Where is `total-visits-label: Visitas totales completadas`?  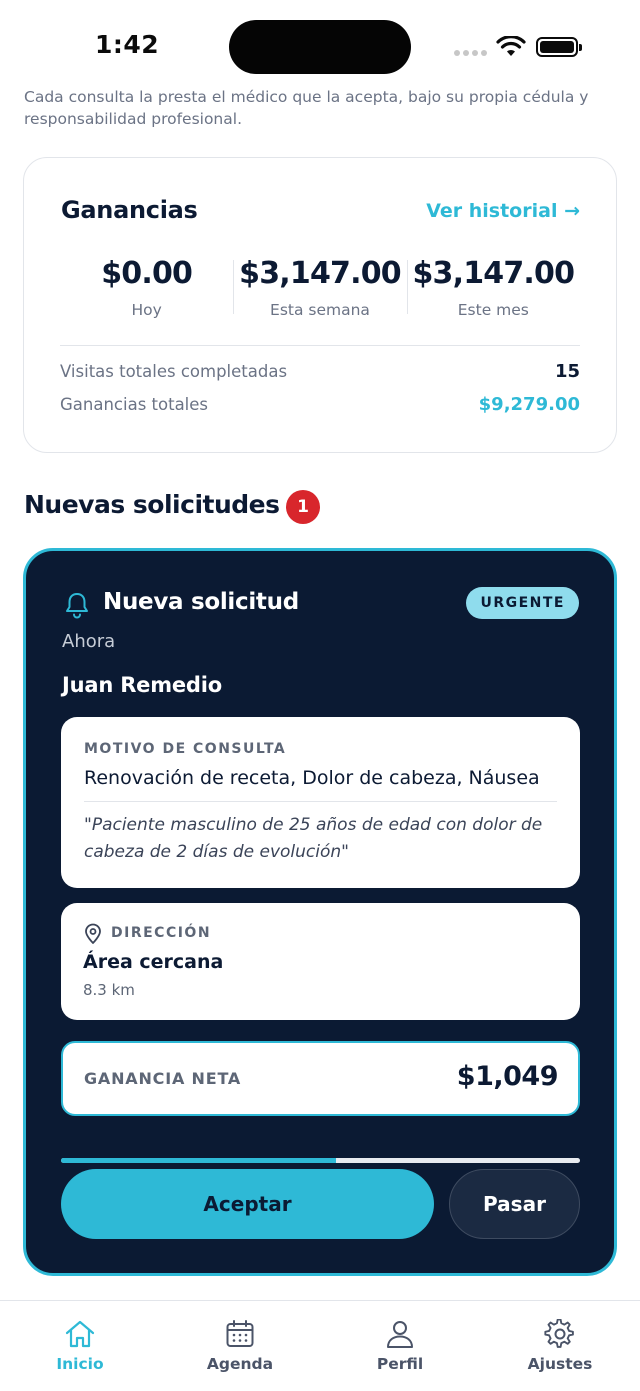 total-visits-label: Visitas totales completadas is located at coordinates (174, 371).